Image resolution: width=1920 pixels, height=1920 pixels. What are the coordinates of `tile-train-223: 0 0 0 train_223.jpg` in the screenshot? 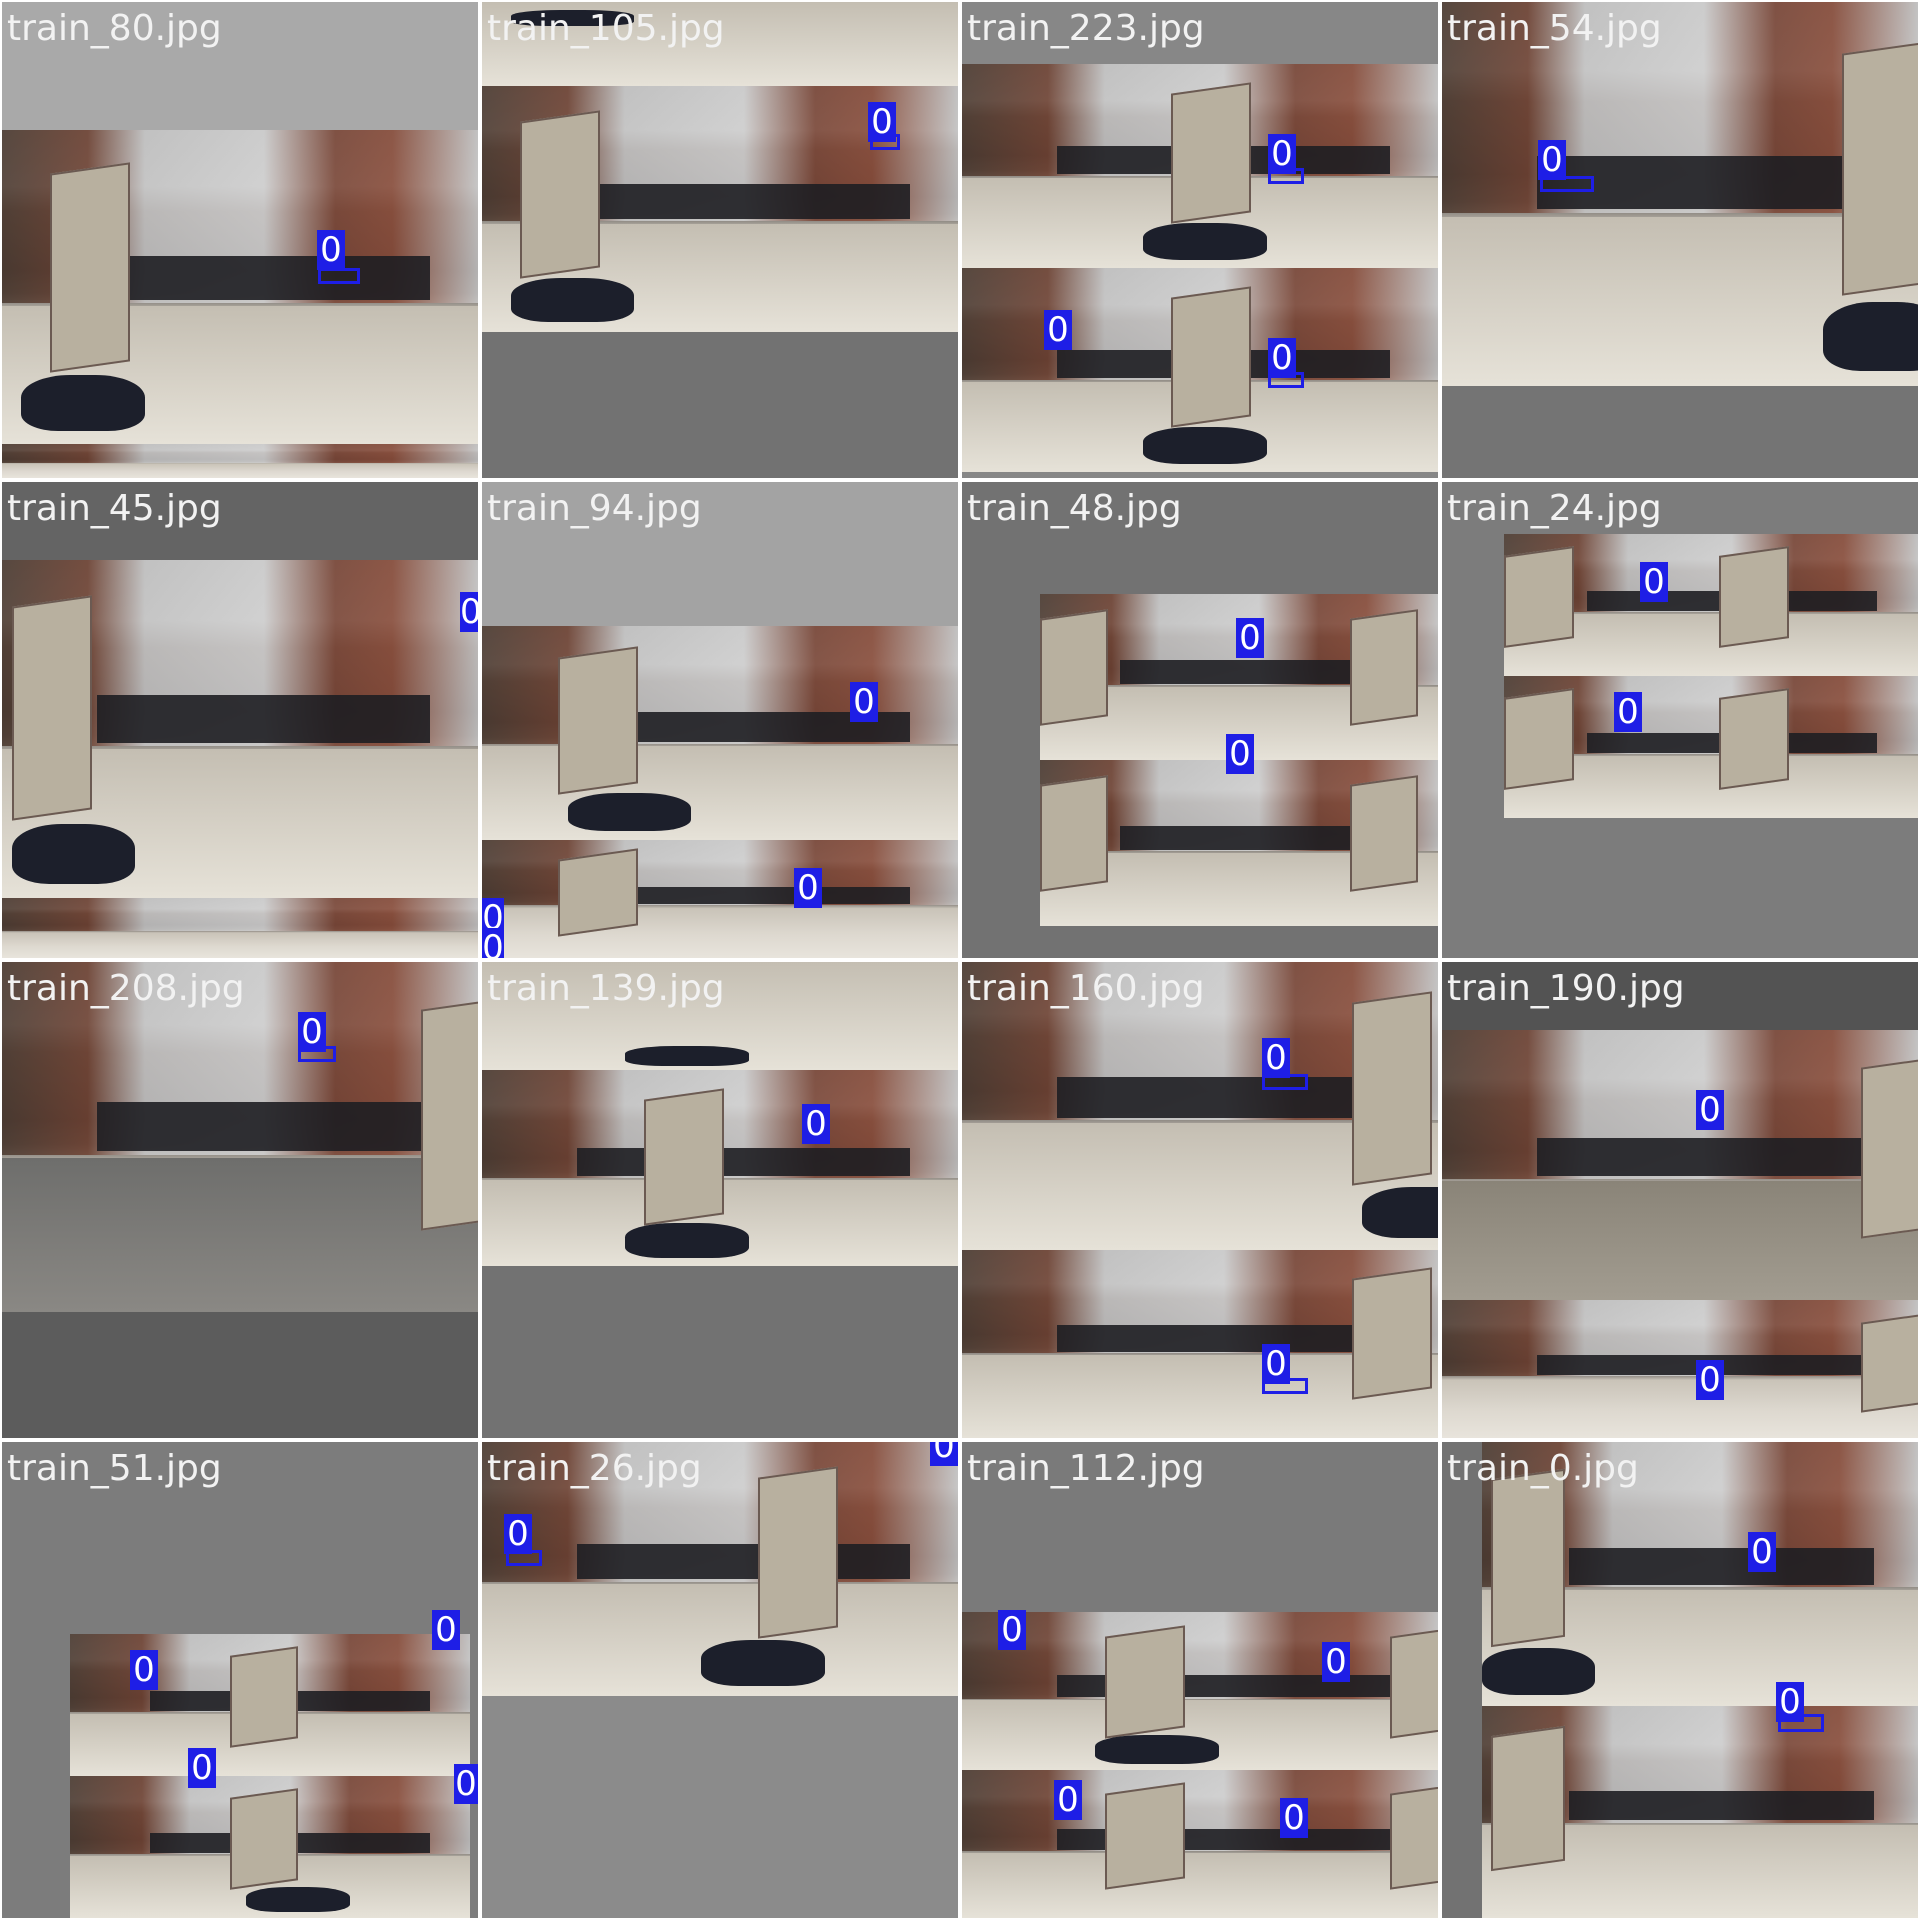 It's located at (1200, 240).